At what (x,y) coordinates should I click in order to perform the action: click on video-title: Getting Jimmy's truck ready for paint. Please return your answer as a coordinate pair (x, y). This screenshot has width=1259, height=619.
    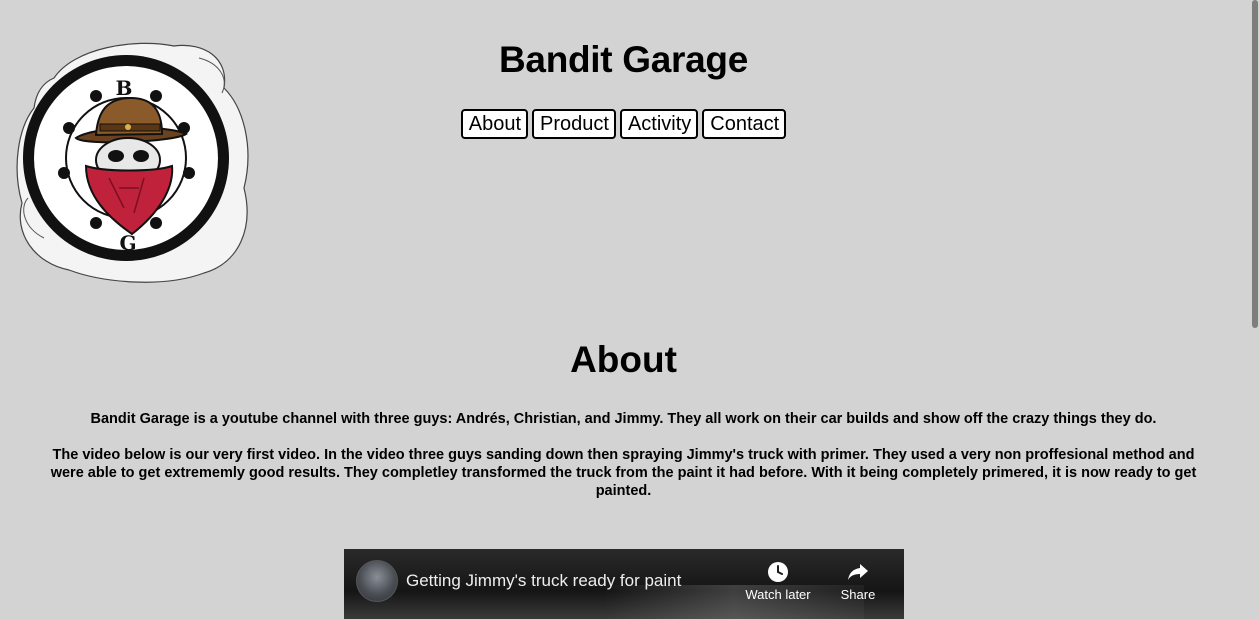
    Looking at the image, I should click on (543, 581).